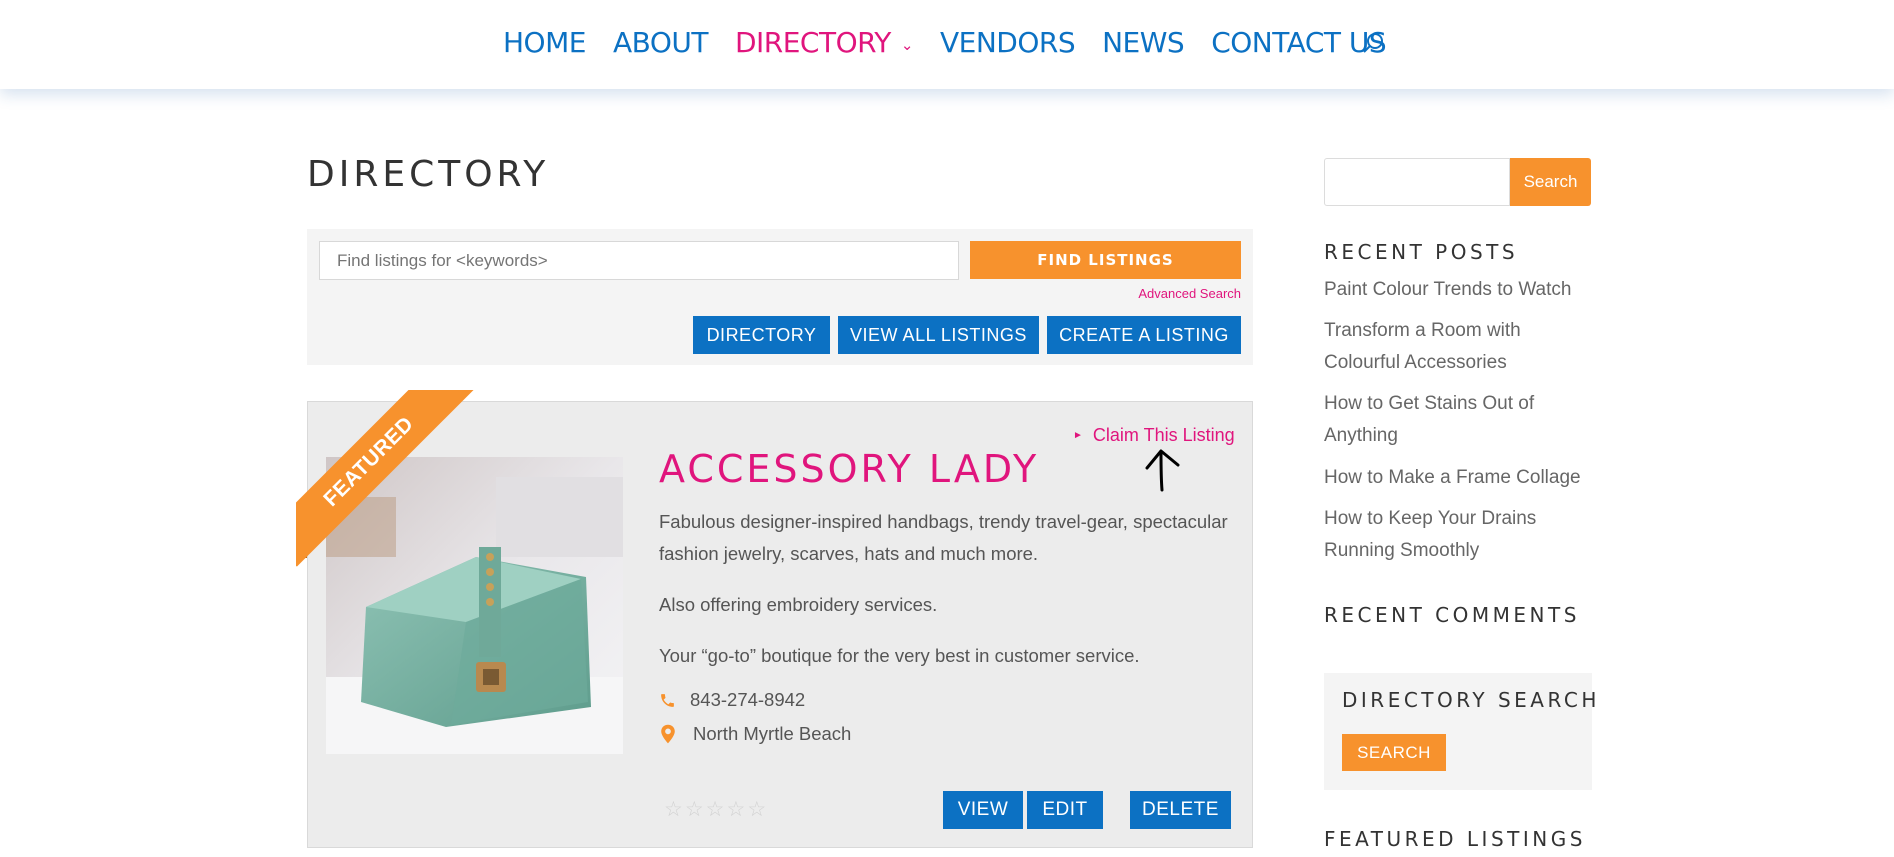 The image size is (1894, 857). What do you see at coordinates (1298, 42) in the screenshot?
I see `nav-item-contact-us: CONTACT US` at bounding box center [1298, 42].